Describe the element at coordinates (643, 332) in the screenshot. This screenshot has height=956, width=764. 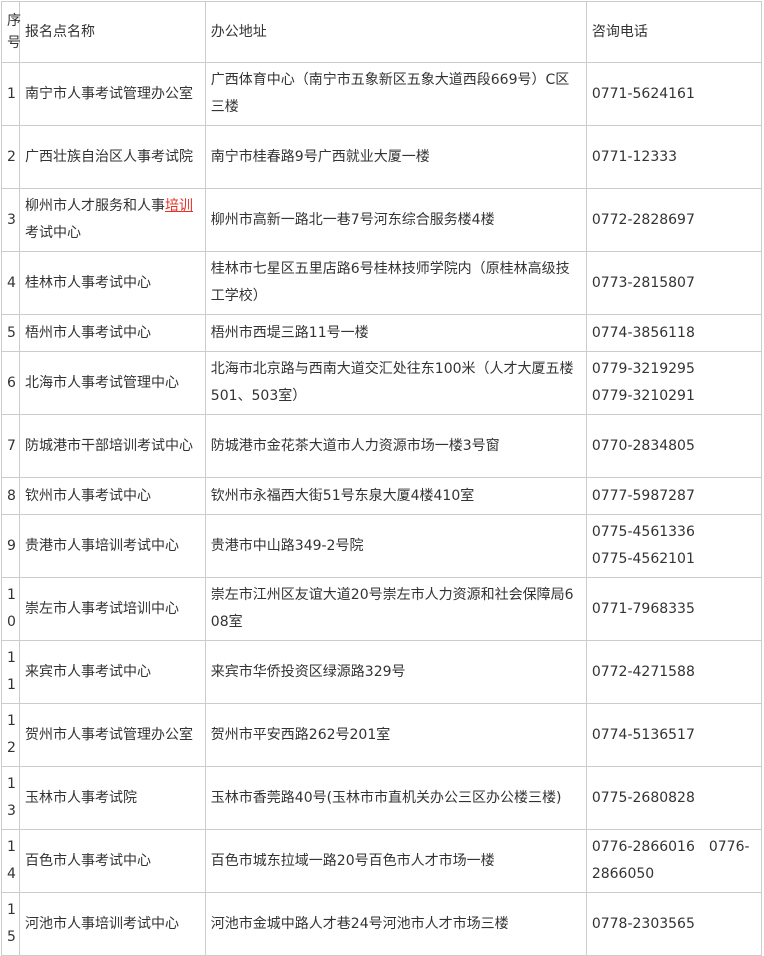
I see `phone-number: 0774-3856118` at that location.